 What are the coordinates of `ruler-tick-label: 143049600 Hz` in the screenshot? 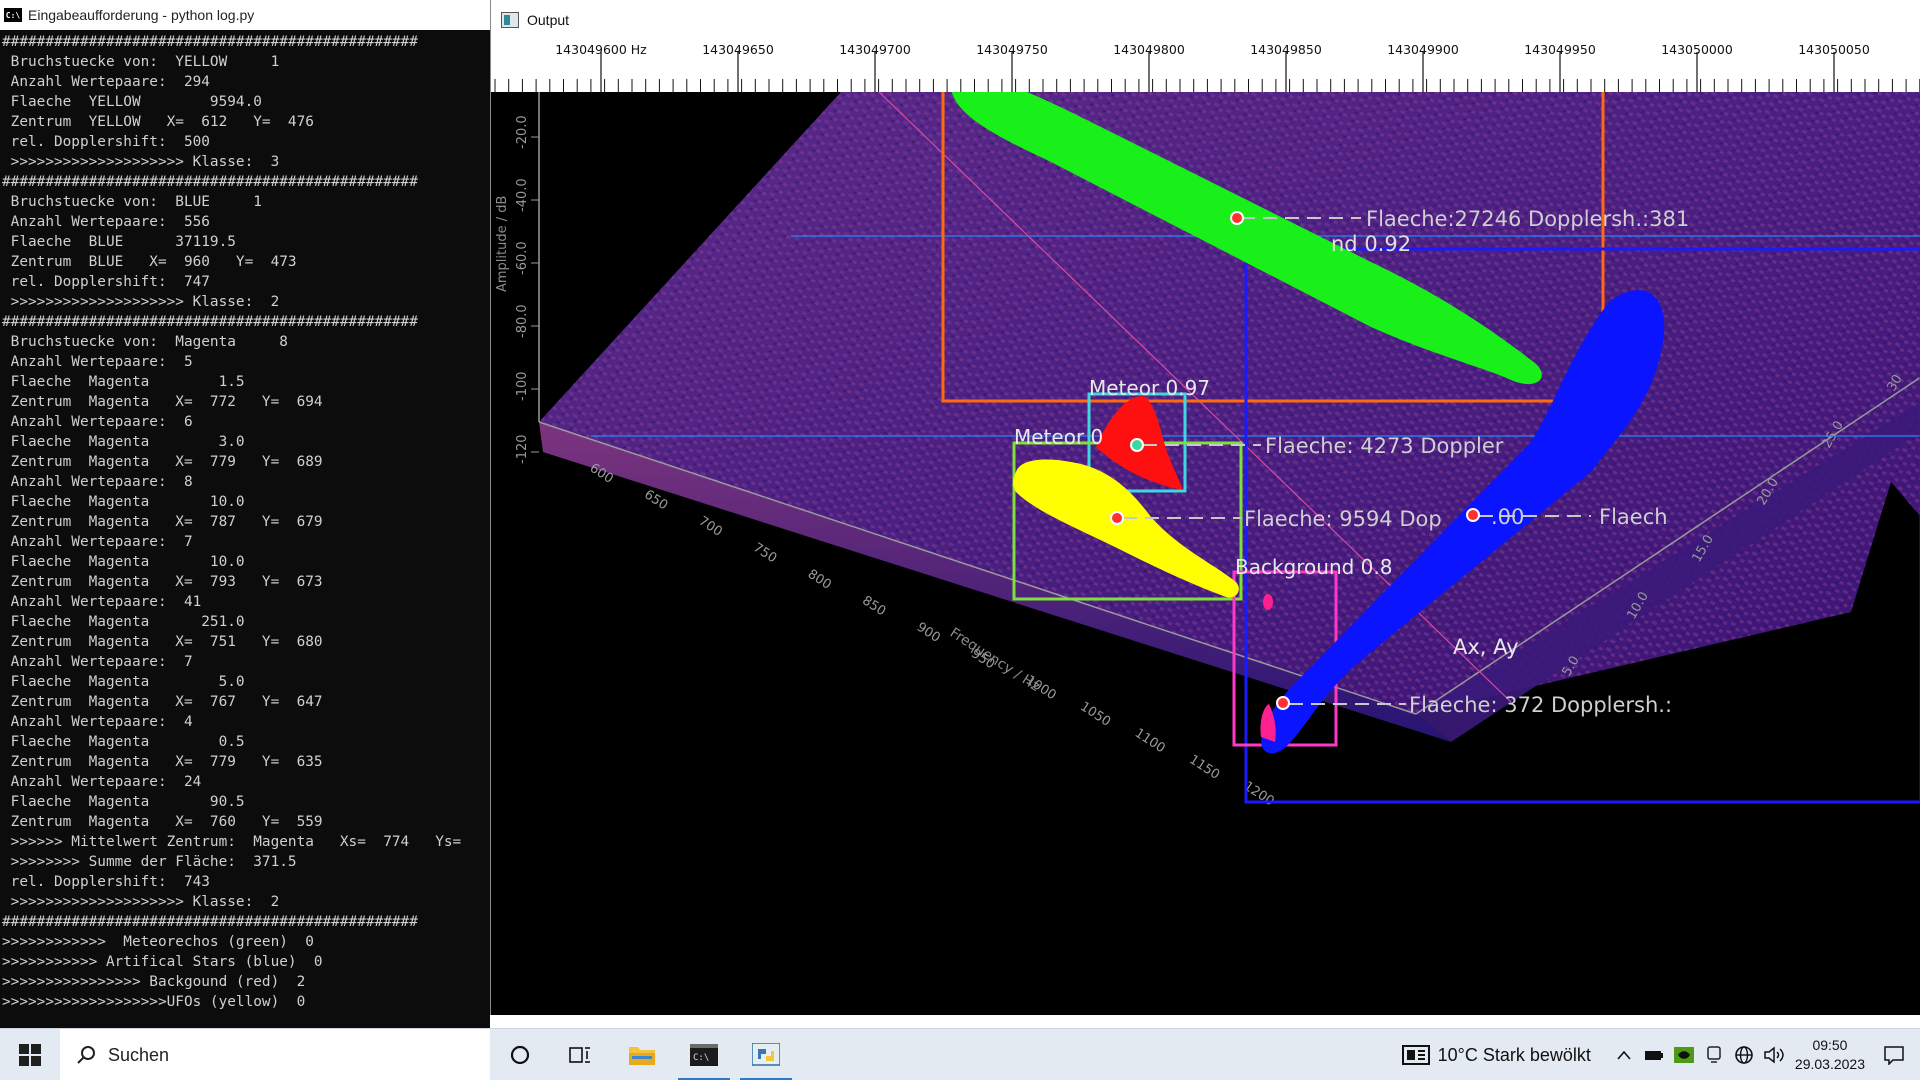 It's located at (601, 49).